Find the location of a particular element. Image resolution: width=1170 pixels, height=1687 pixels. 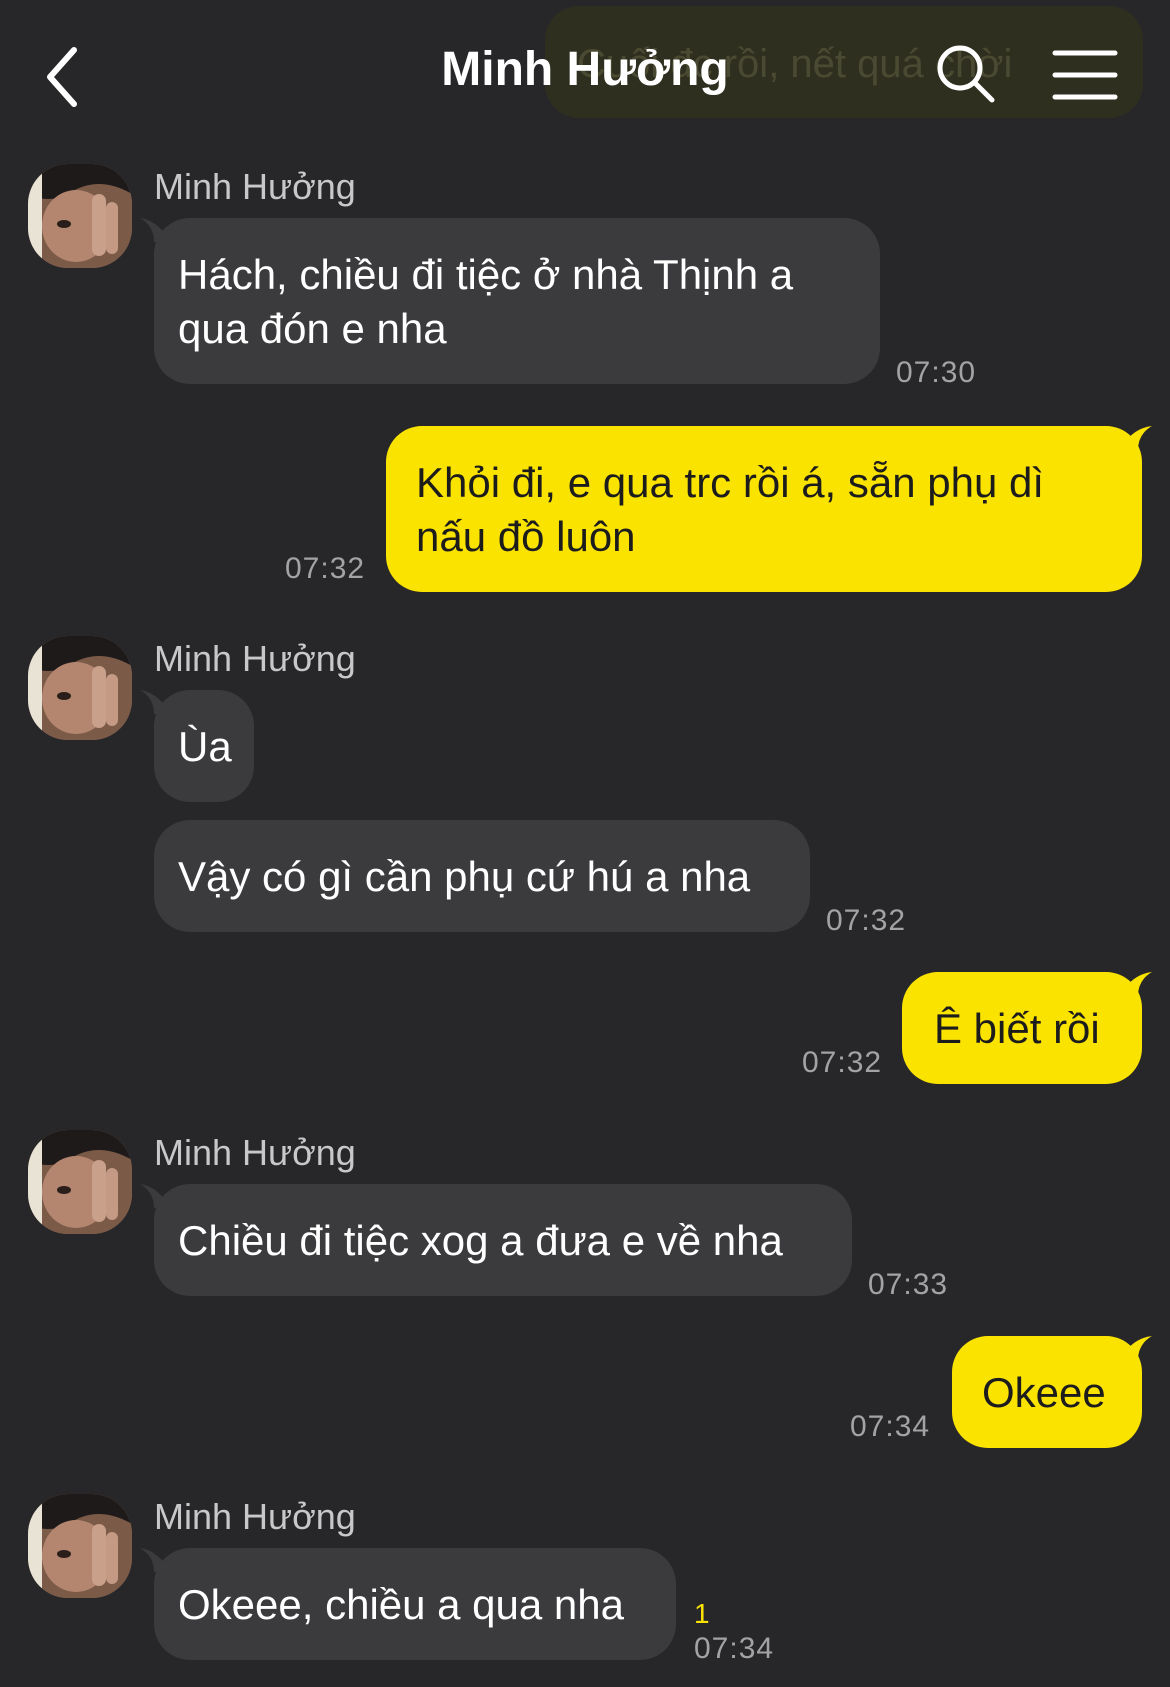

chat-title: Minh Hưởng is located at coordinates (585, 69).